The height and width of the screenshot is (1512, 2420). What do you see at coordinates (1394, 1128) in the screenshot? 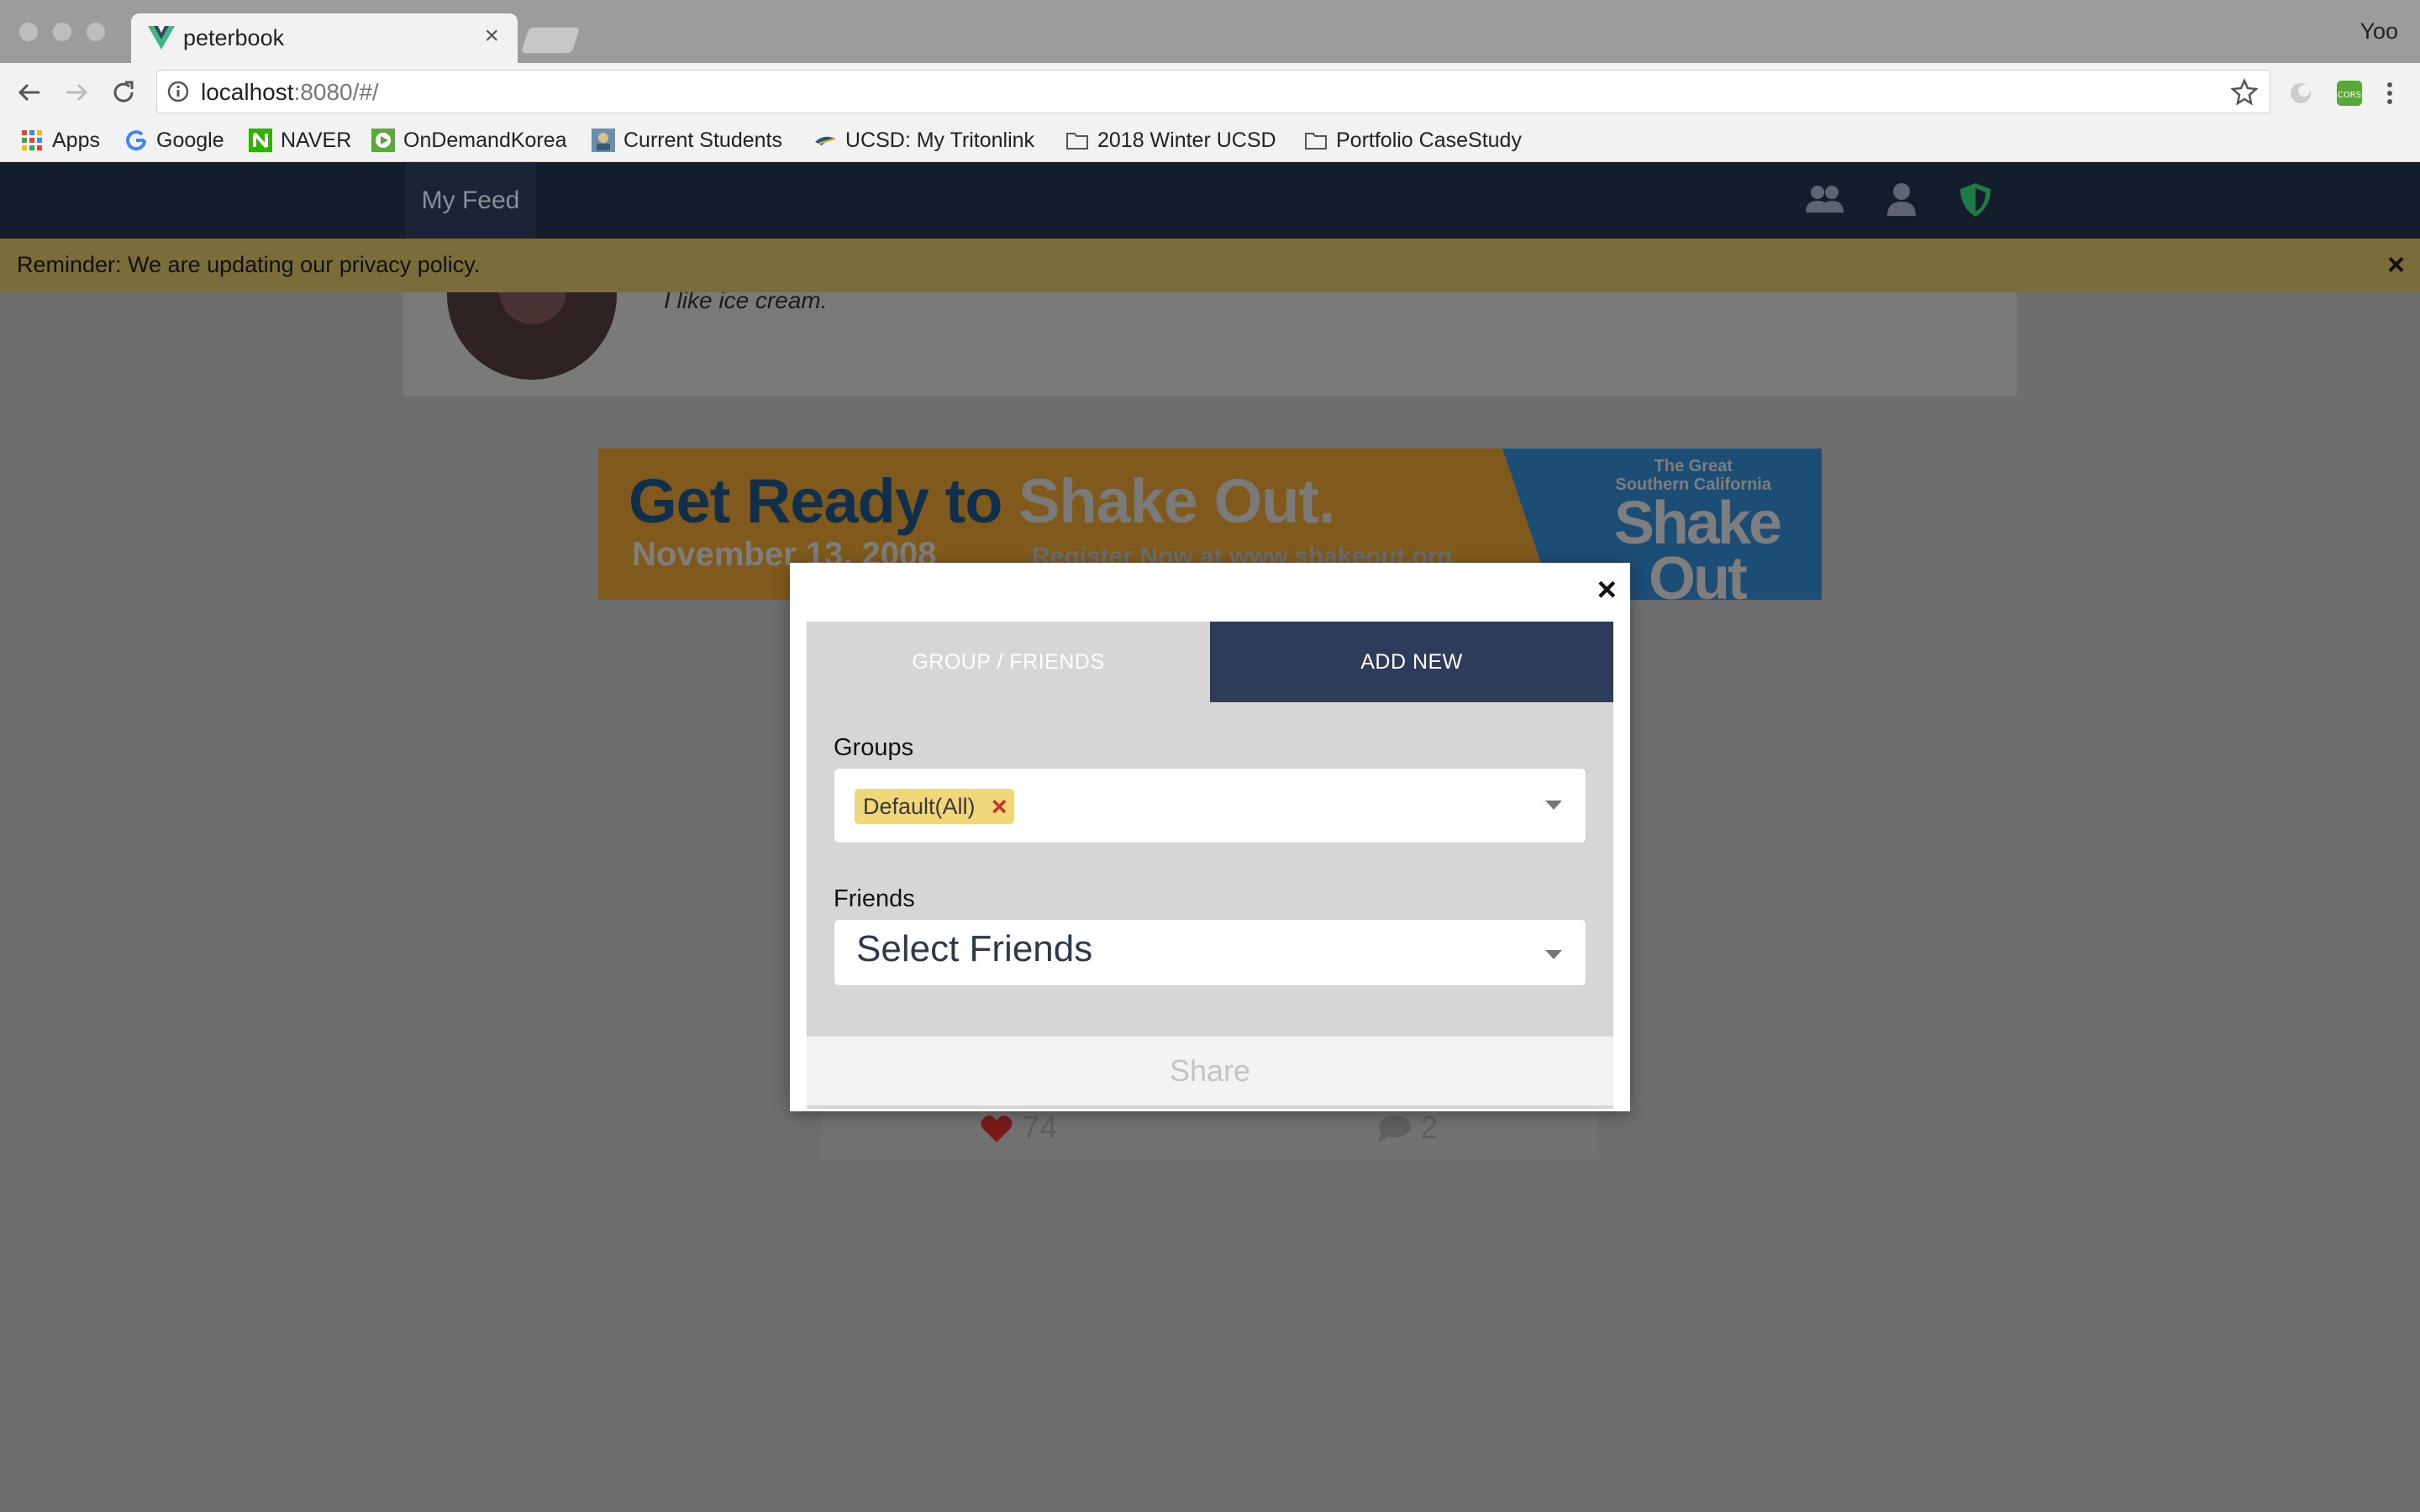
I see `comment-icon` at bounding box center [1394, 1128].